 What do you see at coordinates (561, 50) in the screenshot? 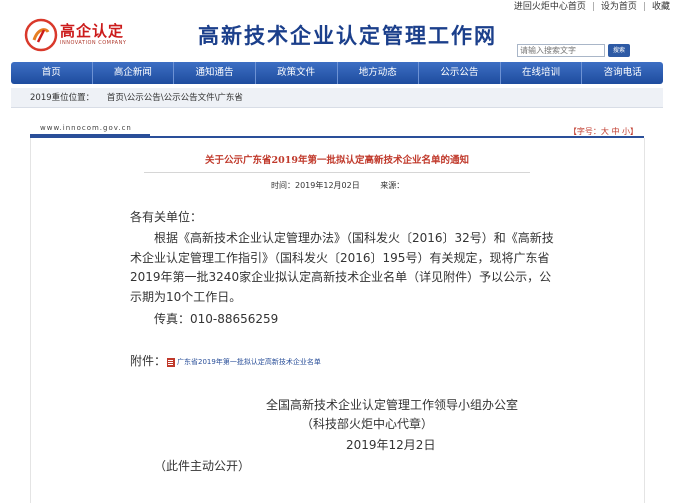
I see `search-input` at bounding box center [561, 50].